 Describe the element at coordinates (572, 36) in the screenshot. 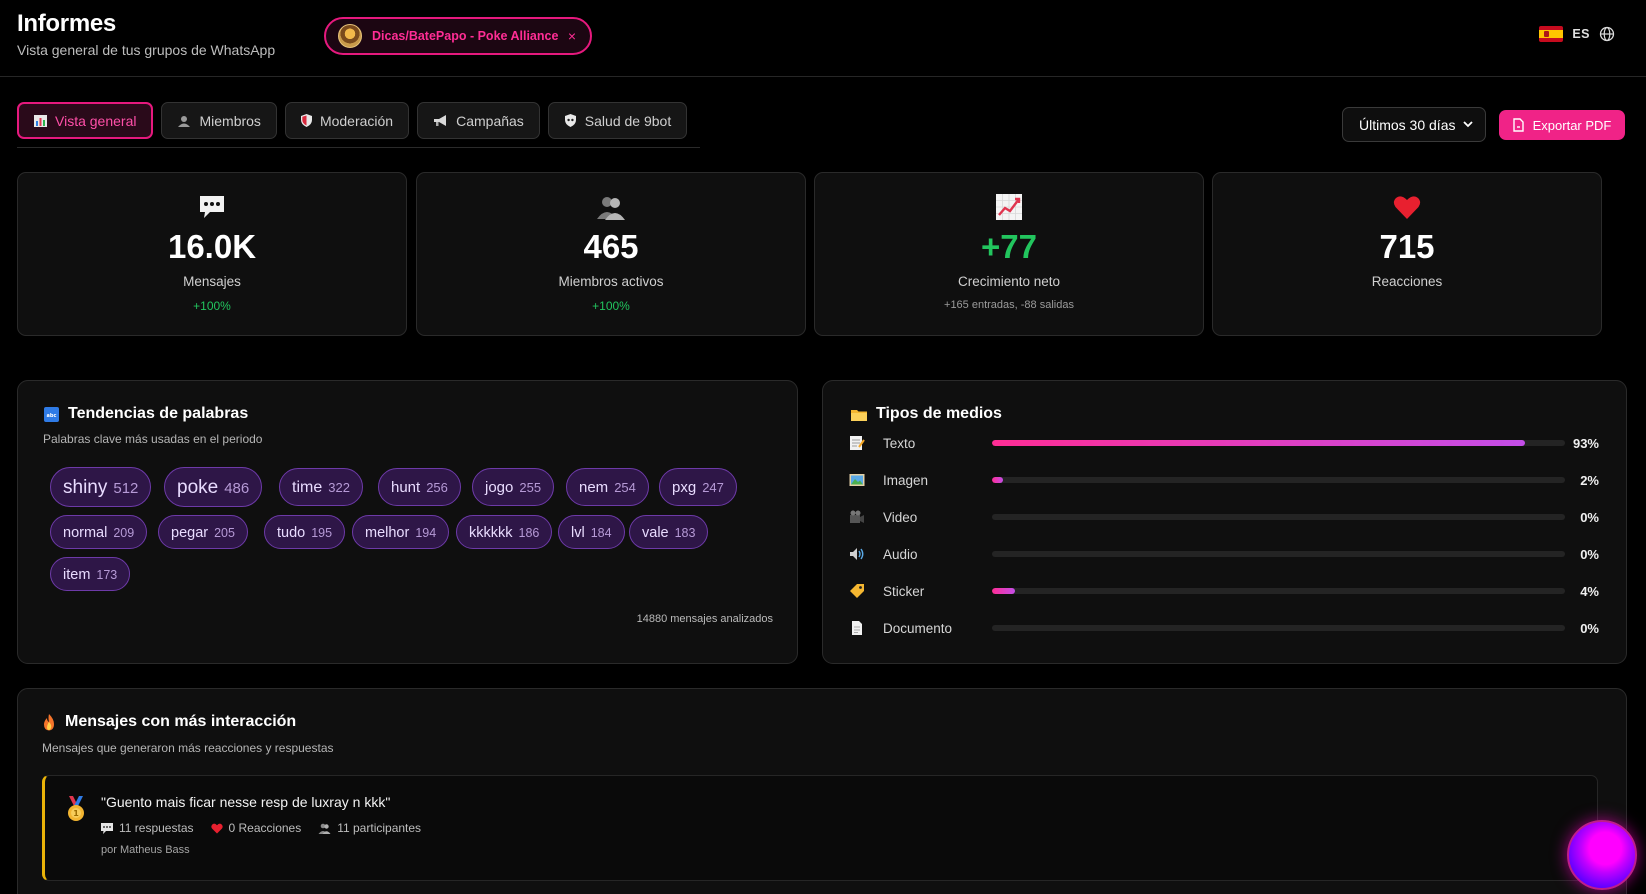

I see `close-icon: ×` at that location.